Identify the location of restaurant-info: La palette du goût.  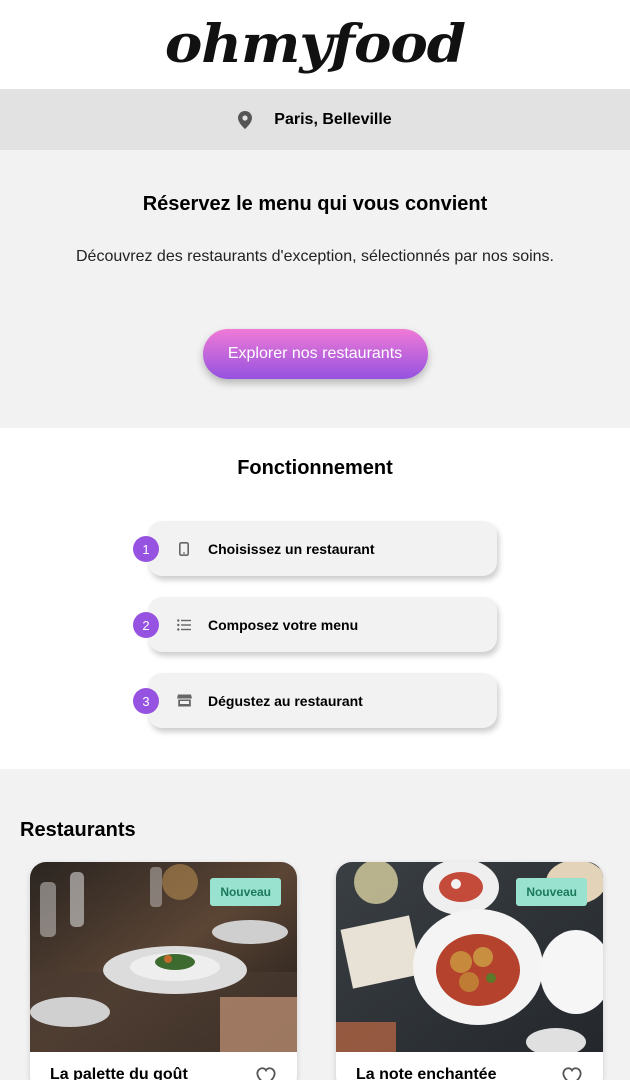
(163, 1066).